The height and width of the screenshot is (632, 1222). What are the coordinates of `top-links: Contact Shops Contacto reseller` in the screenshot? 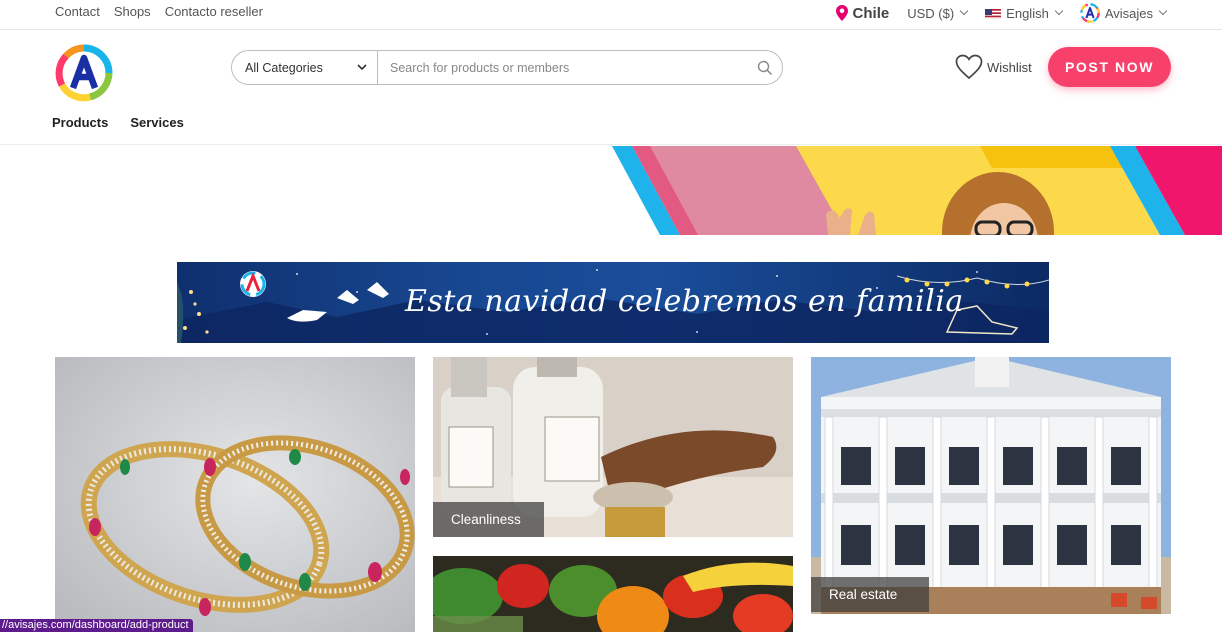 It's located at (159, 11).